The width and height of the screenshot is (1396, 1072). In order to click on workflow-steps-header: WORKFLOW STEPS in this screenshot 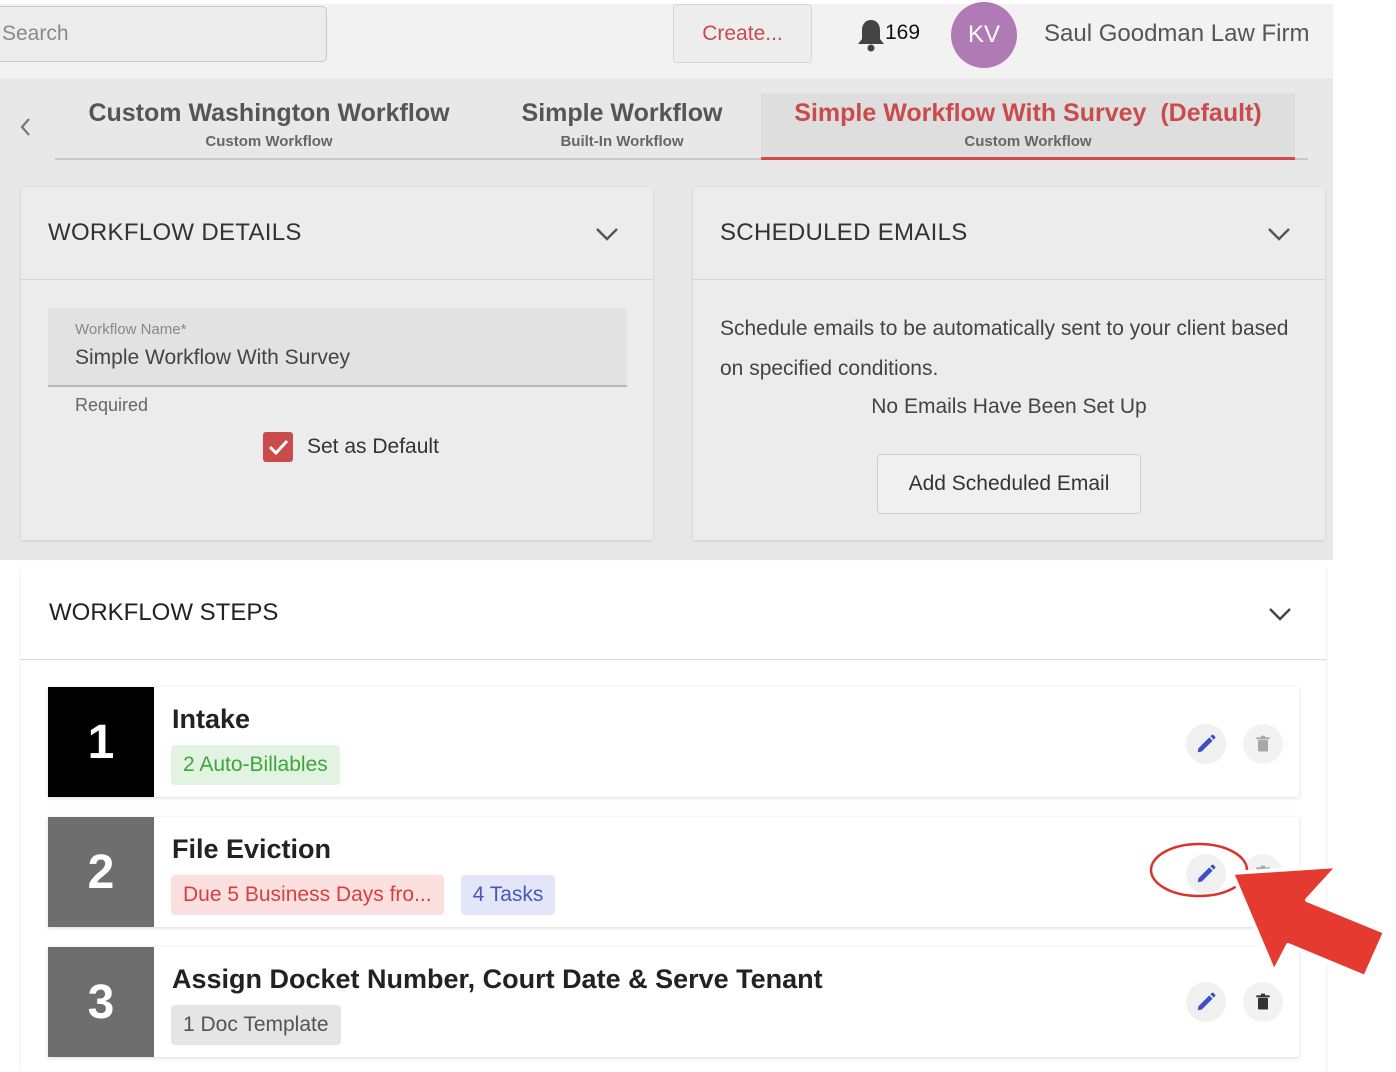, I will do `click(673, 613)`.